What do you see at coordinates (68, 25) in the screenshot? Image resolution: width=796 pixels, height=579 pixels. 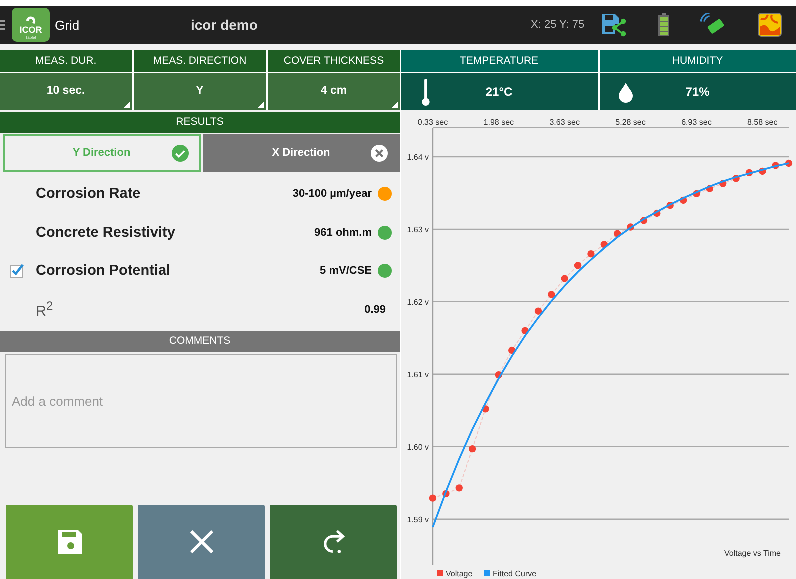 I see `mode-label: Grid` at bounding box center [68, 25].